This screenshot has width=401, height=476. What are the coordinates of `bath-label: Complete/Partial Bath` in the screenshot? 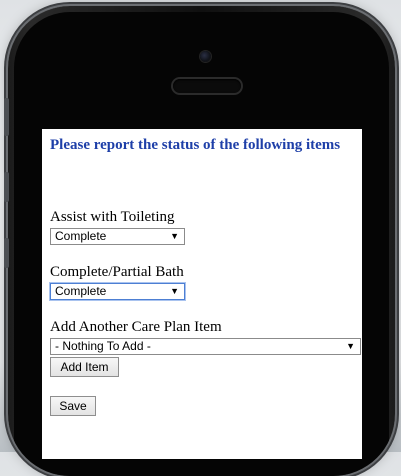 It's located at (117, 272).